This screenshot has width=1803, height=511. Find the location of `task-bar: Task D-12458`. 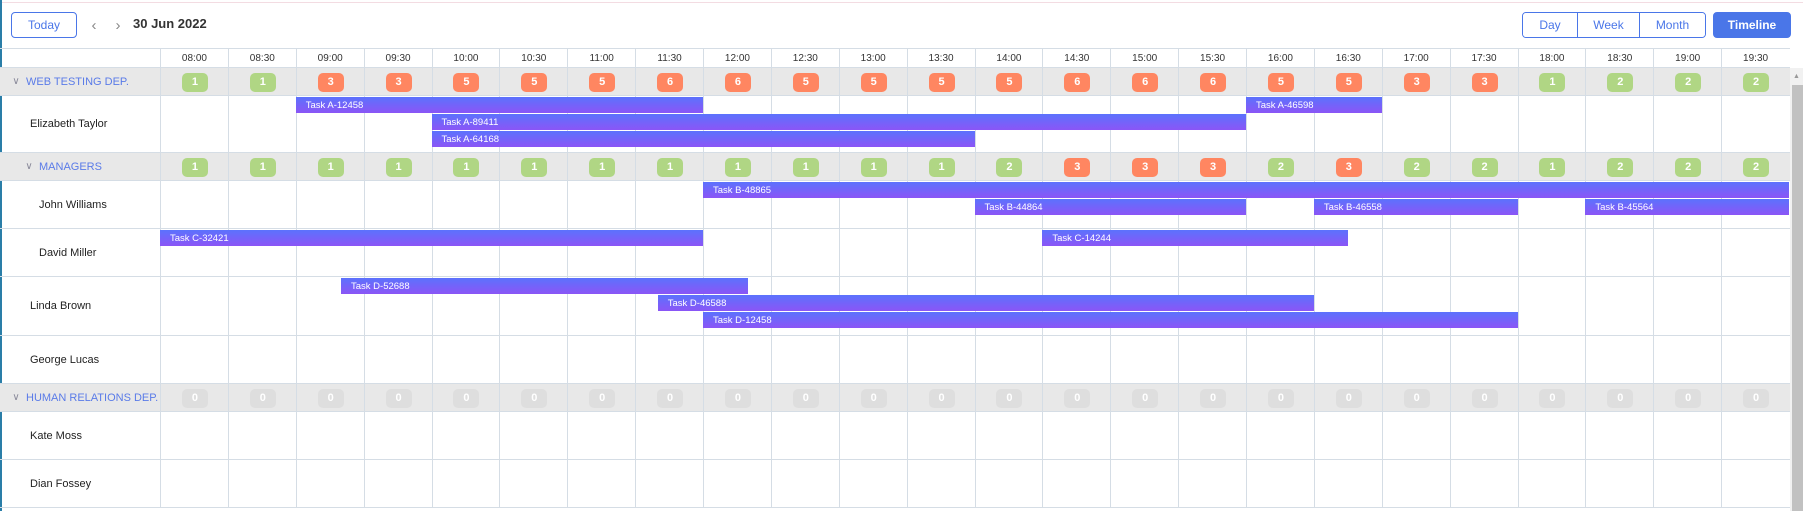

task-bar: Task D-12458 is located at coordinates (1110, 320).